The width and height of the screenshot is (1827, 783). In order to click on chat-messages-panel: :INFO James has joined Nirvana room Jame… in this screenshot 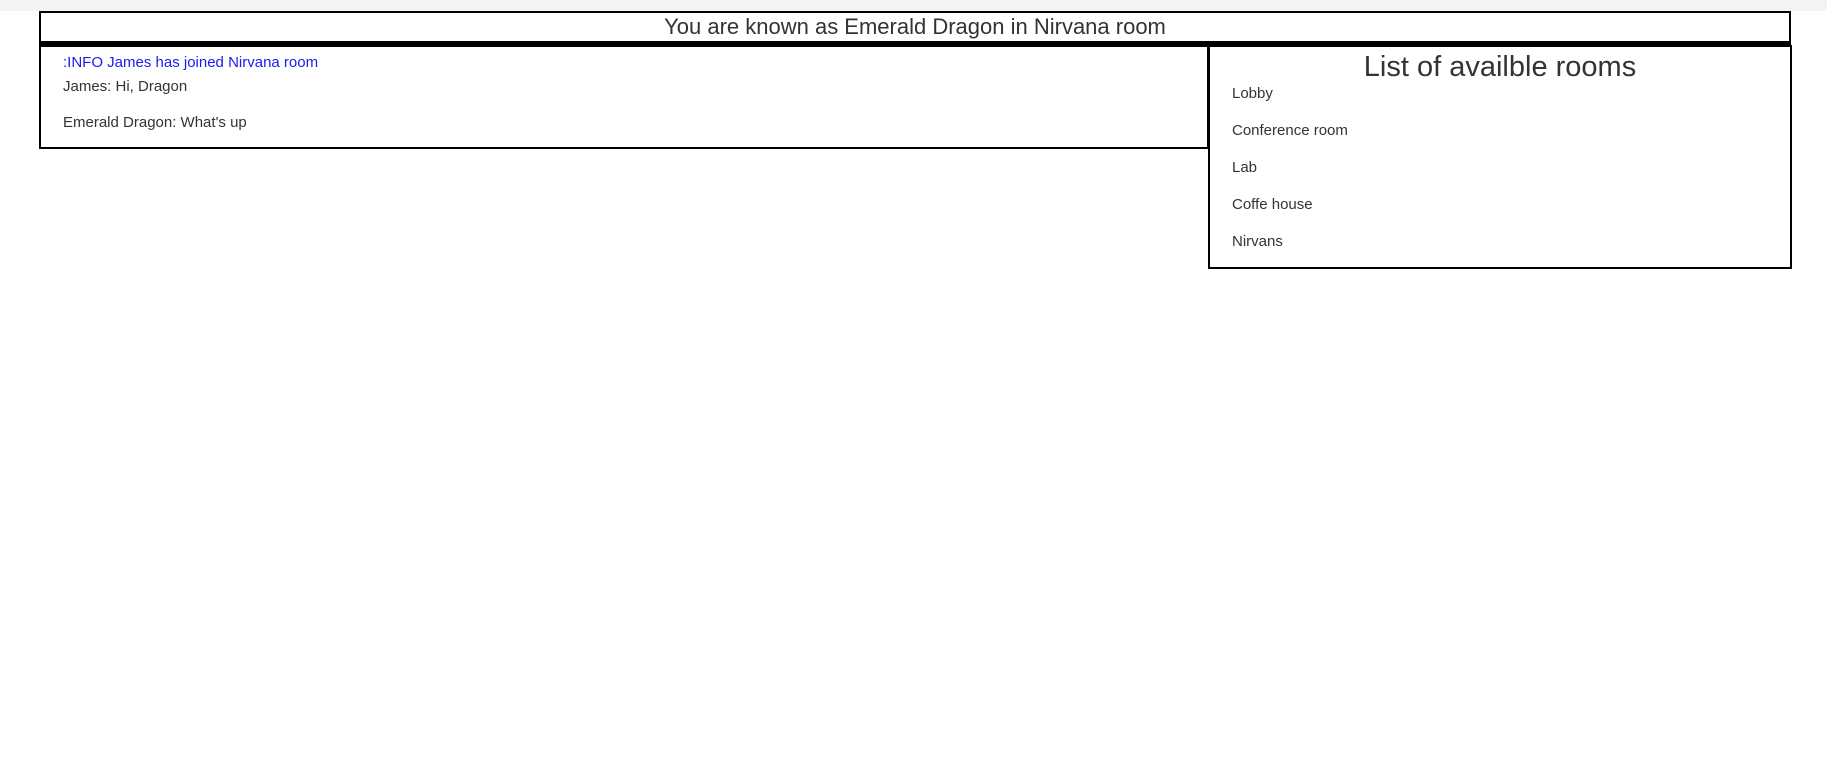, I will do `click(624, 97)`.